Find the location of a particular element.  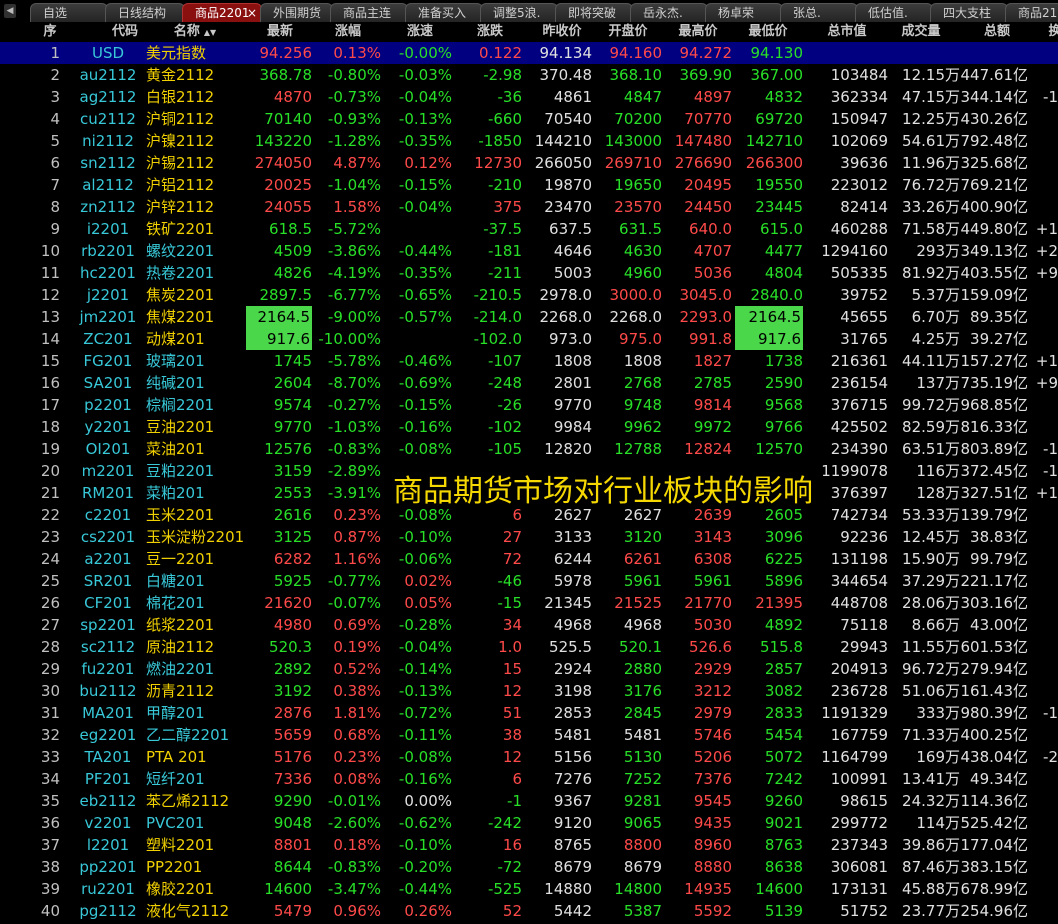

row-amount: 49.34亿 is located at coordinates (999, 779).